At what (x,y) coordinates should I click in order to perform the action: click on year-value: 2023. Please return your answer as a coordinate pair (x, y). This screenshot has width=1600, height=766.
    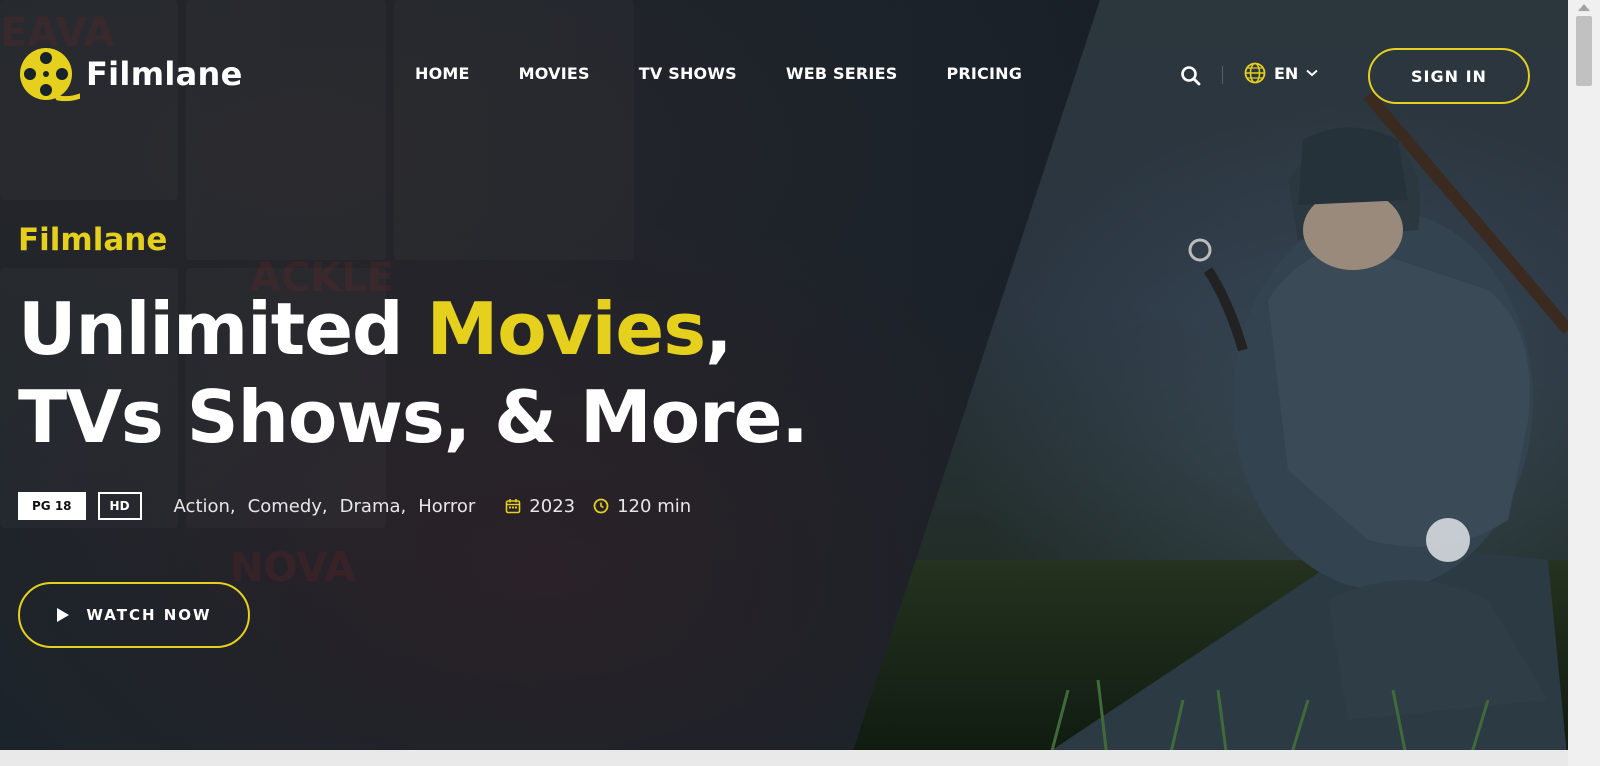
    Looking at the image, I should click on (552, 506).